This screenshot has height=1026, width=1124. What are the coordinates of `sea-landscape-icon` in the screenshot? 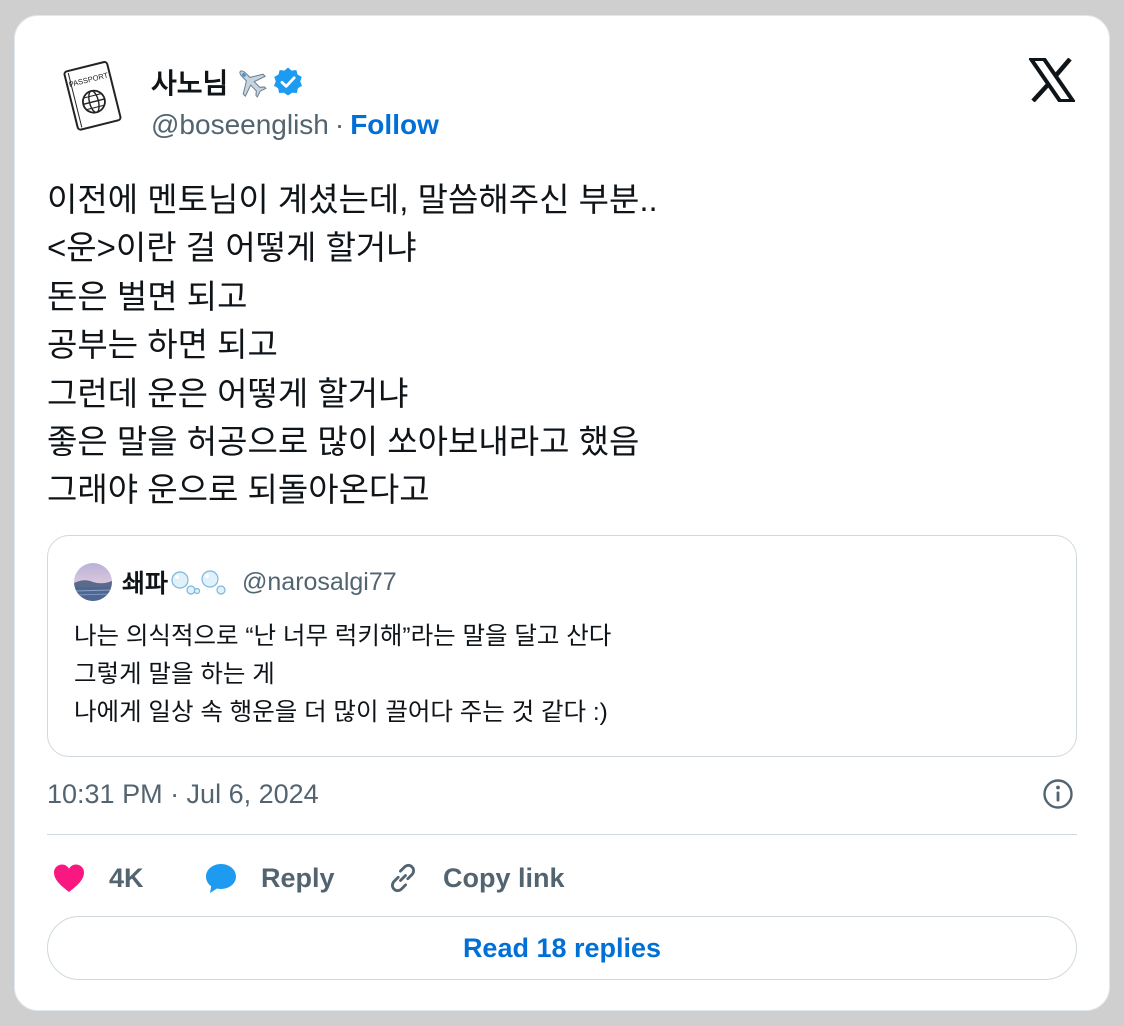 It's located at (93, 582).